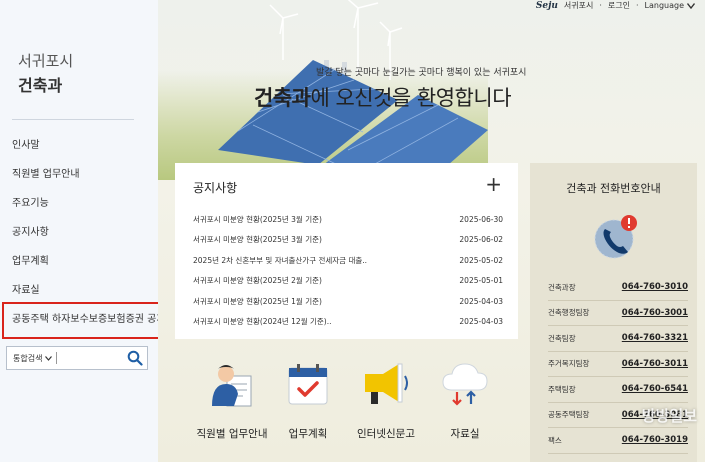 Image resolution: width=705 pixels, height=462 pixels. Describe the element at coordinates (257, 281) in the screenshot. I see `notice-item-title: 서귀포시 미분양 현황(2025년 2월 기준)` at that location.